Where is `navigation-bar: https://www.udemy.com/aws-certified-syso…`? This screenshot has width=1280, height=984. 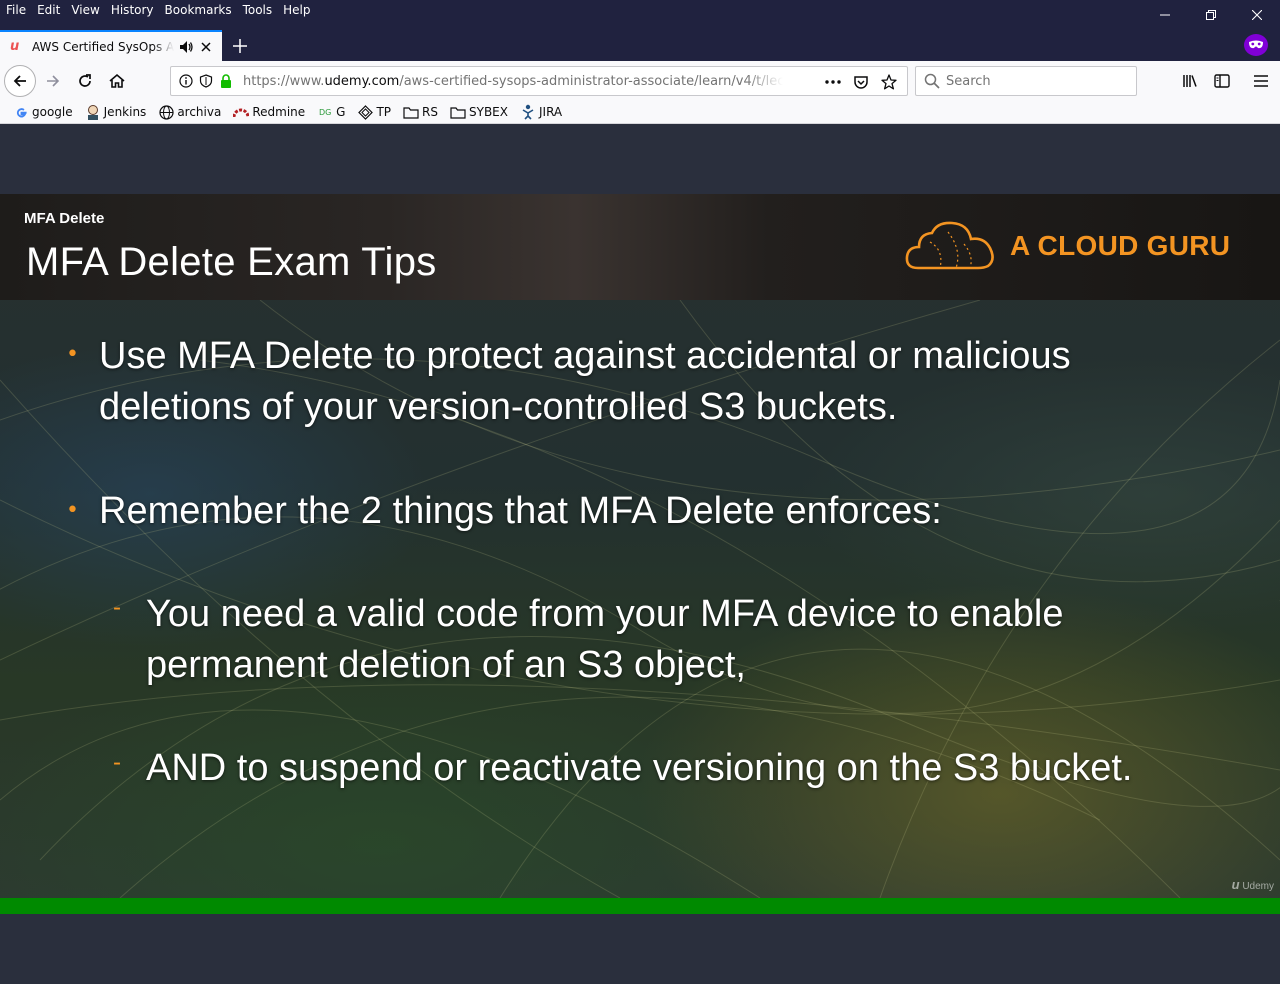 navigation-bar: https://www.udemy.com/aws-certified-syso… is located at coordinates (640, 81).